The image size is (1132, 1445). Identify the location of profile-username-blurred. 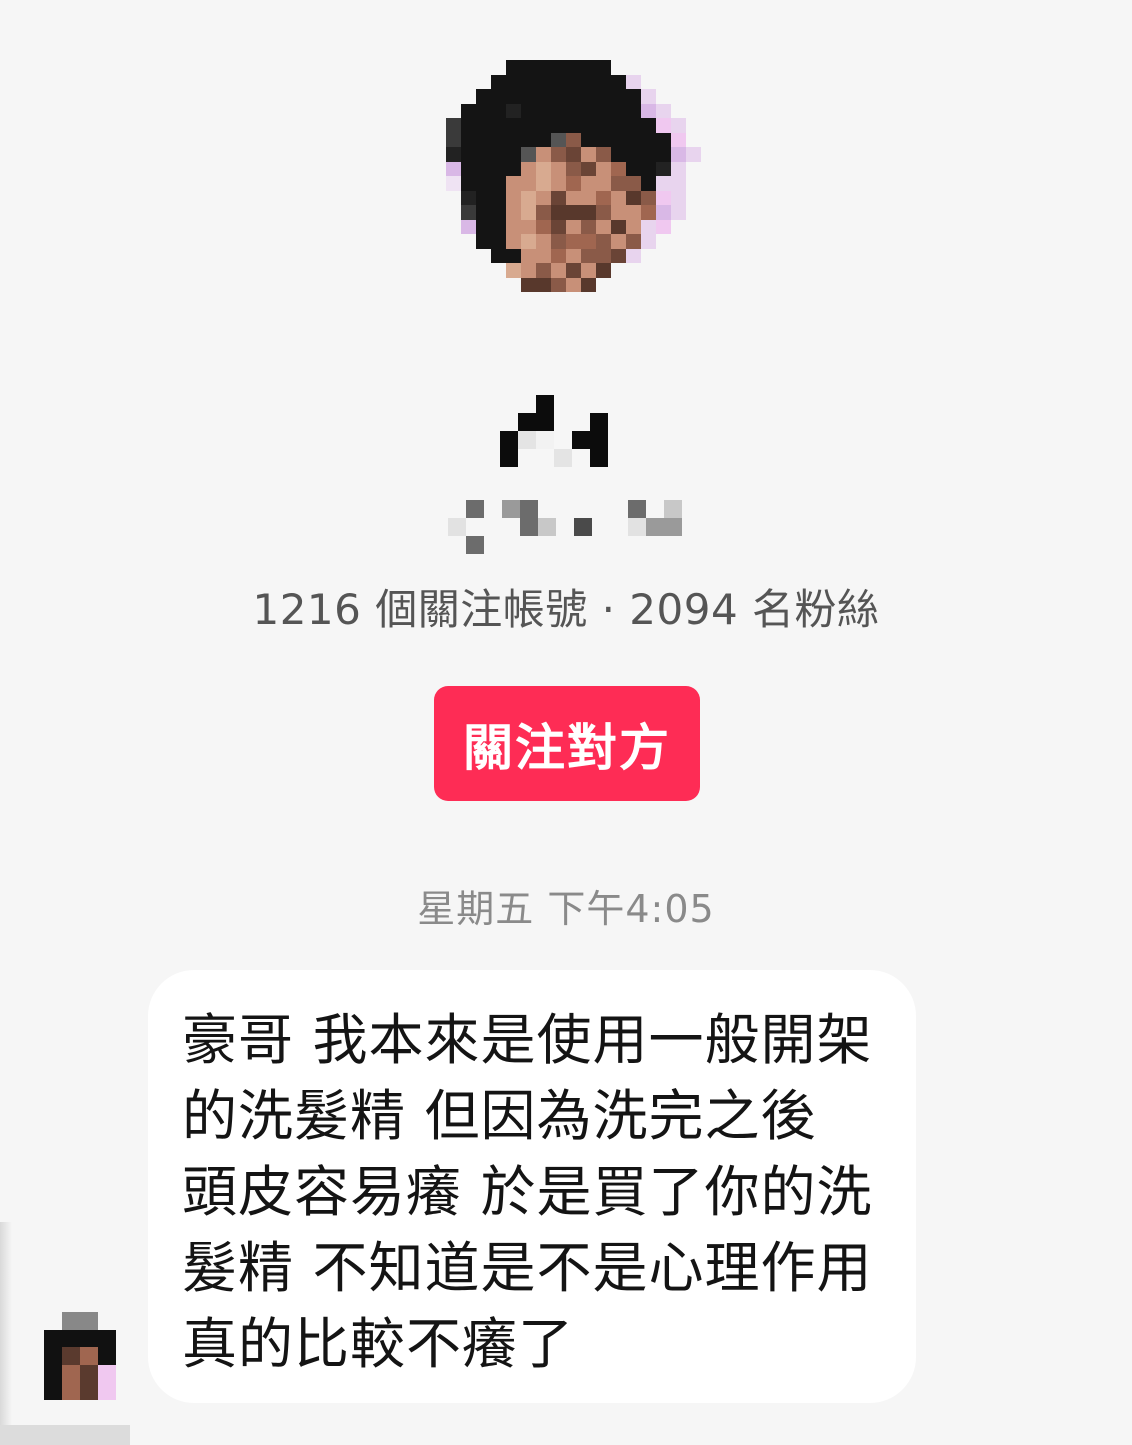
(565, 527).